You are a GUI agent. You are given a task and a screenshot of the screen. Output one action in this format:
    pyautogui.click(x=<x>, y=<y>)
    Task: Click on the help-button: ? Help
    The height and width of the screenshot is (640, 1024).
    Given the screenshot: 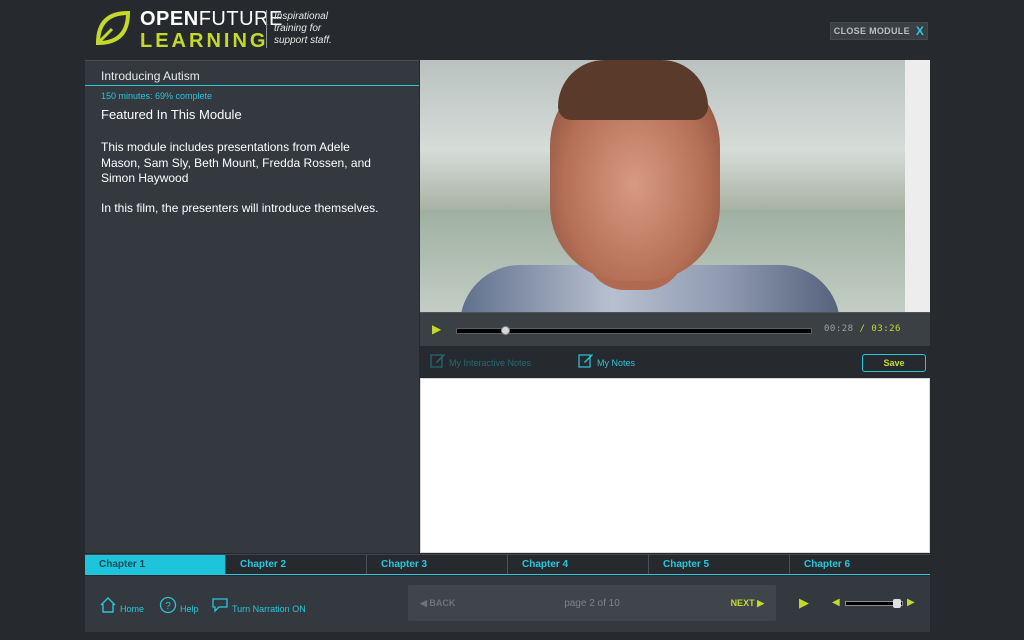 What is the action you would take?
    pyautogui.click(x=179, y=605)
    